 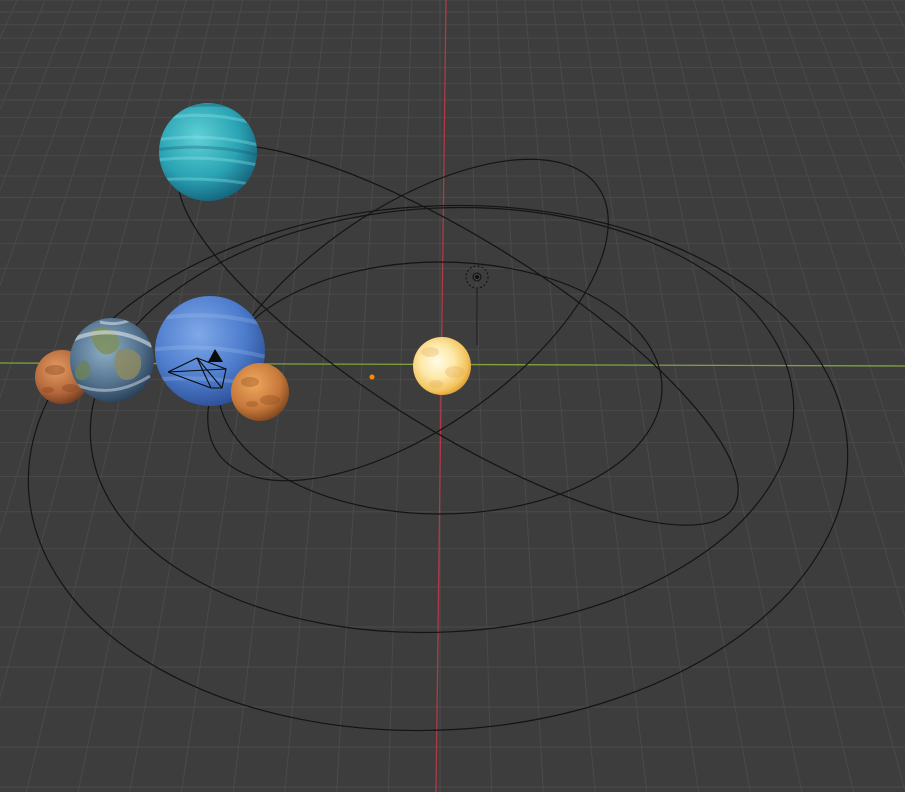 What do you see at coordinates (260, 392) in the screenshot?
I see `venus-icon` at bounding box center [260, 392].